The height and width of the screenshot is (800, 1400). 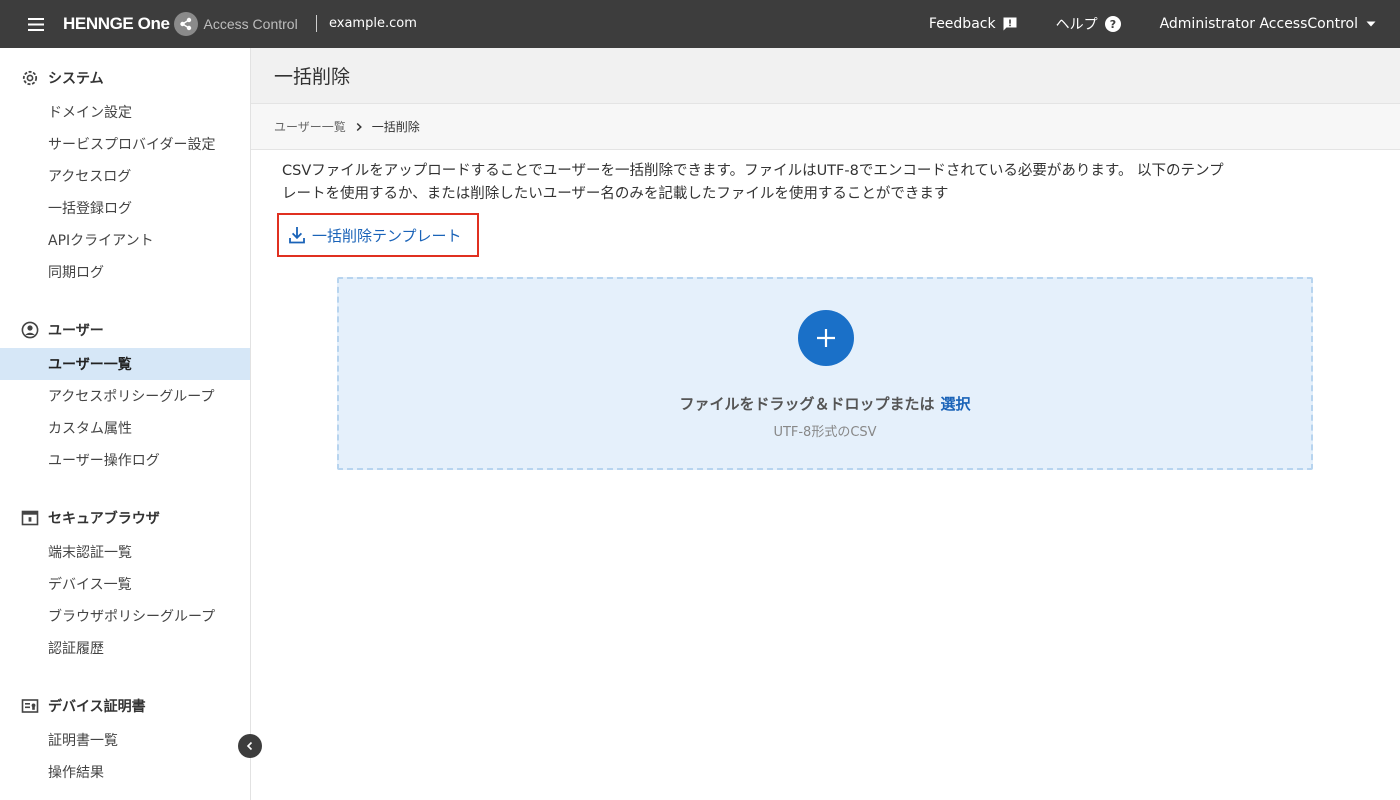 I want to click on sidebar-item-custom-attributes: カスタム属性, so click(x=125, y=428).